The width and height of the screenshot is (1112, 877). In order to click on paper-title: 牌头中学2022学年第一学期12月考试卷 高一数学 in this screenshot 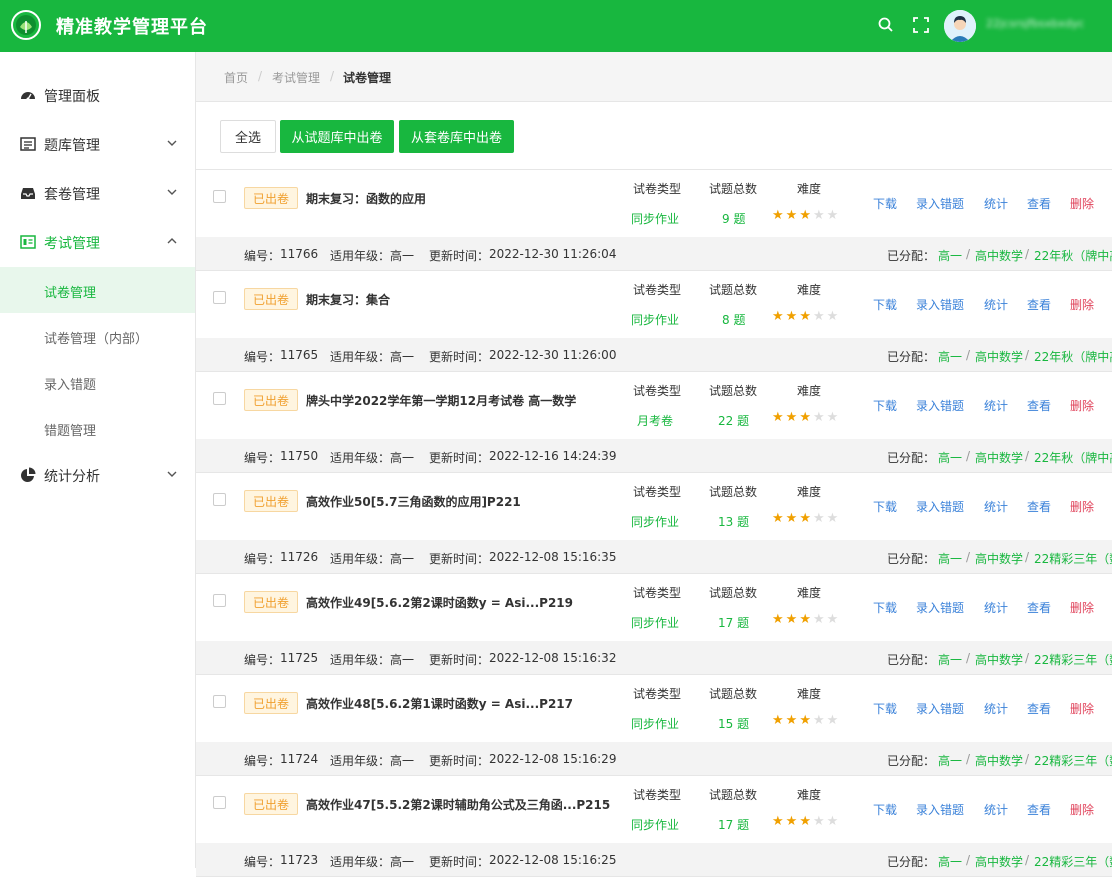, I will do `click(441, 400)`.